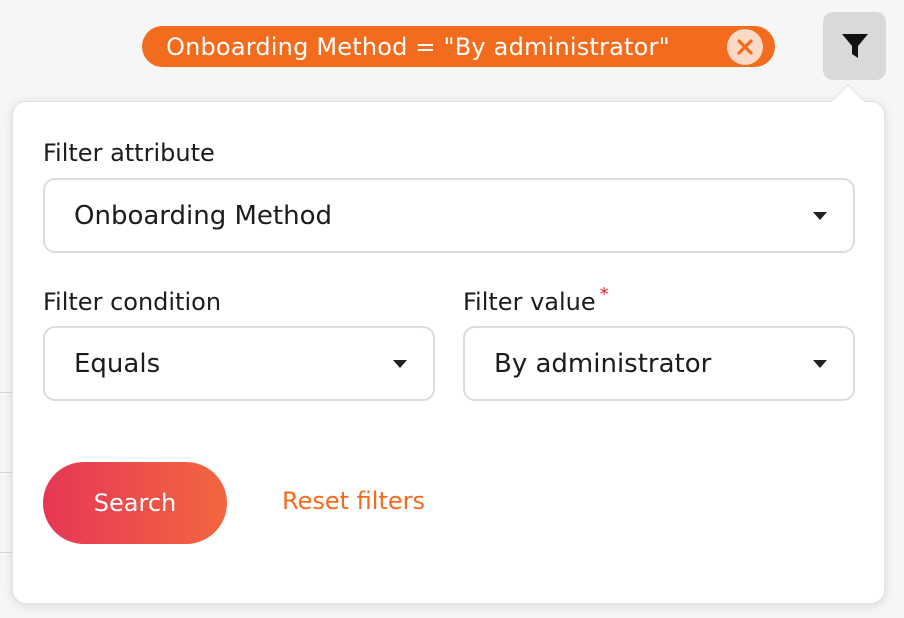 The width and height of the screenshot is (904, 618). What do you see at coordinates (117, 363) in the screenshot?
I see `filter-condition-value: Equals` at bounding box center [117, 363].